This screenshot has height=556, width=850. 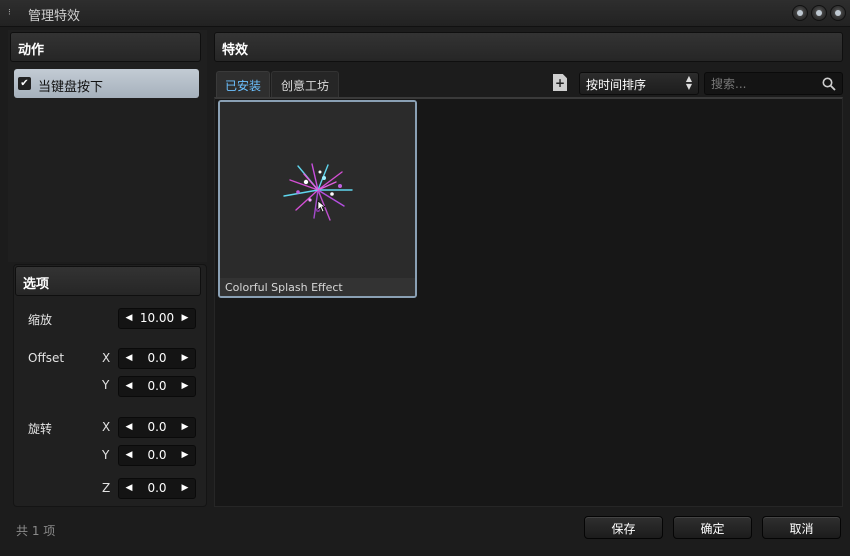 What do you see at coordinates (71, 87) in the screenshot?
I see `action-item-label: 当键盘按下` at bounding box center [71, 87].